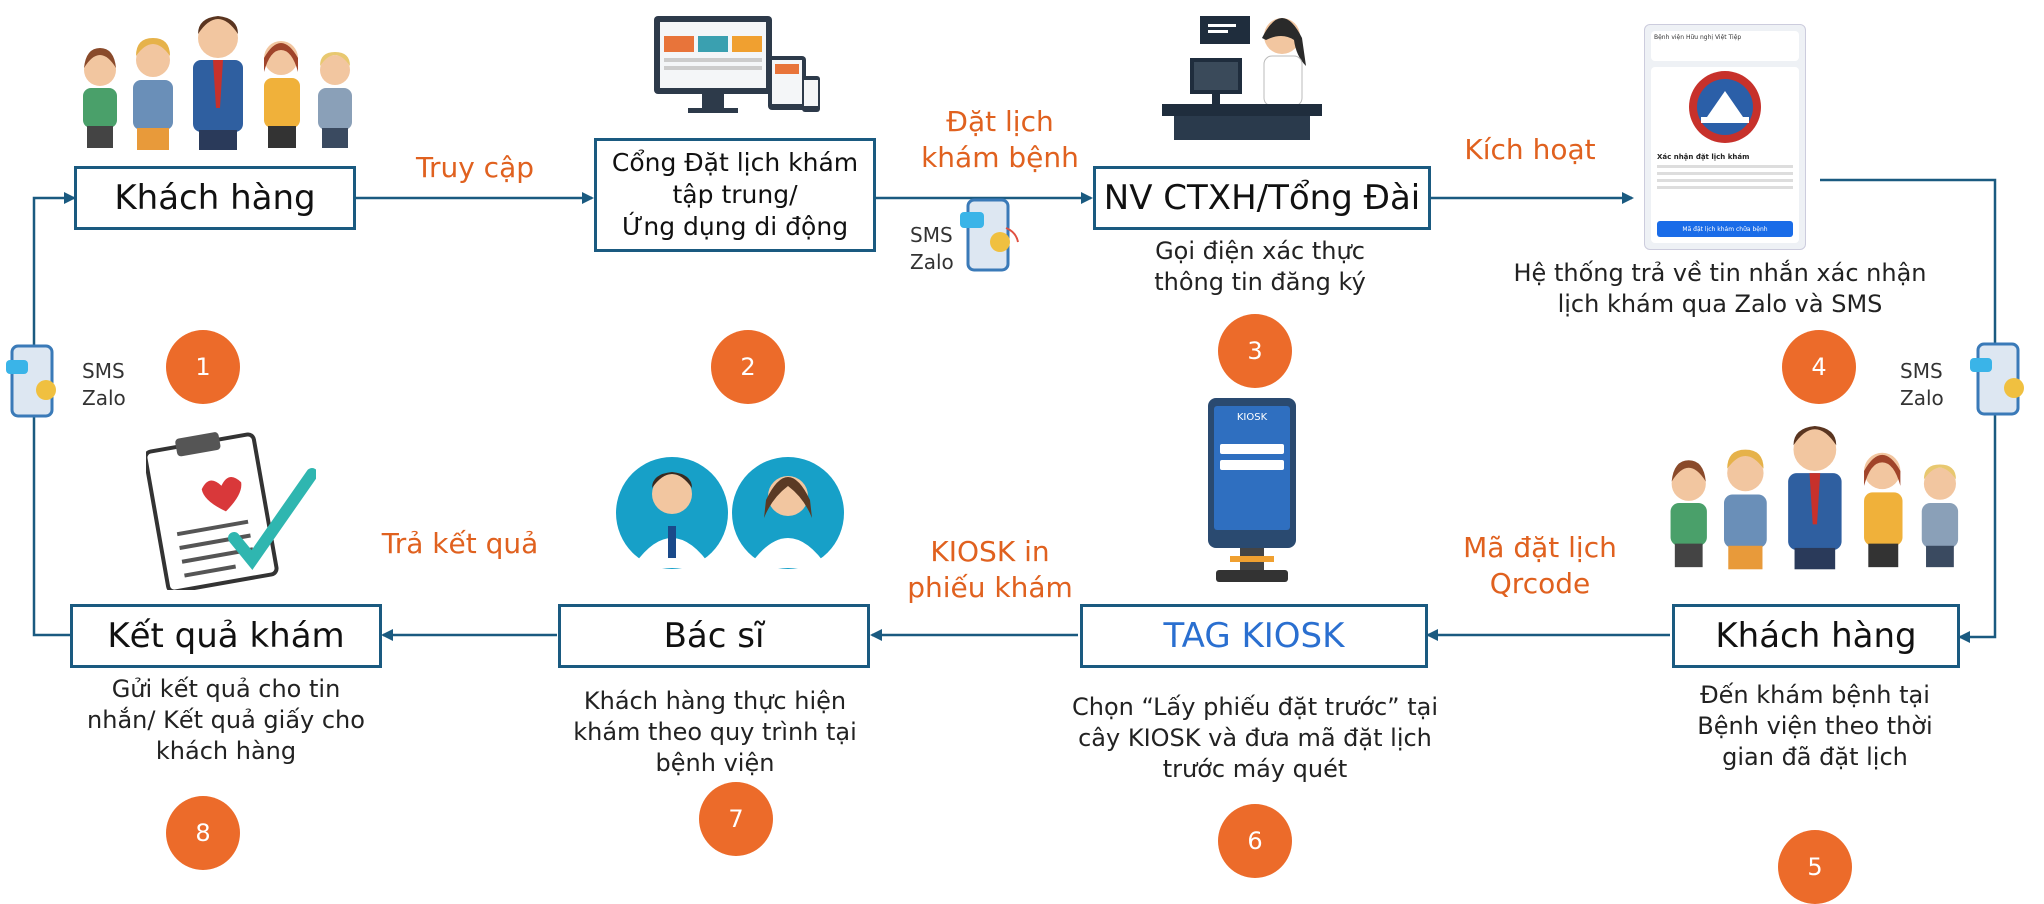  What do you see at coordinates (1000, 157) in the screenshot?
I see `edge-label-dat-lich-line2: khám bệnh` at bounding box center [1000, 157].